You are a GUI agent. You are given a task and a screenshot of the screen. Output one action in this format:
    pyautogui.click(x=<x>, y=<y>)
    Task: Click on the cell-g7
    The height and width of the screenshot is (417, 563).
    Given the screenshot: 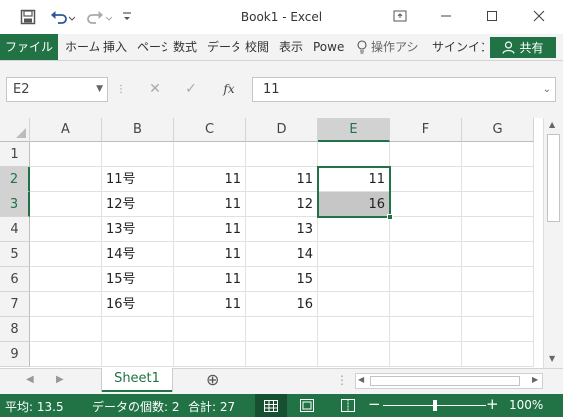 What is the action you would take?
    pyautogui.click(x=498, y=304)
    